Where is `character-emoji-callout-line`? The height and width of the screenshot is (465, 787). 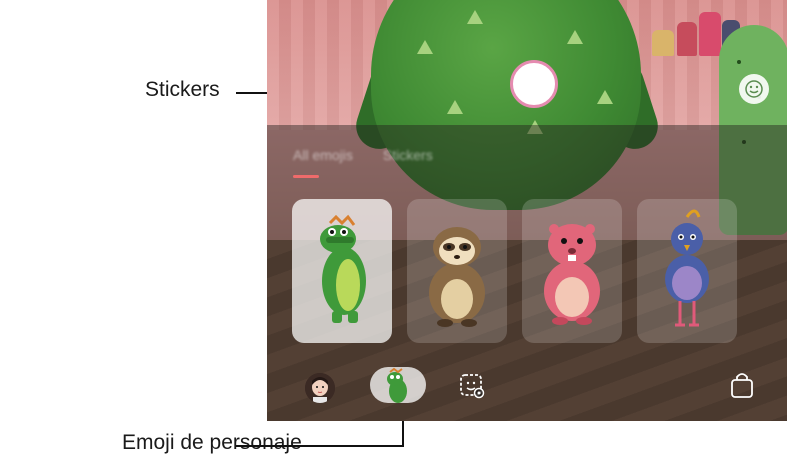 character-emoji-callout-line is located at coordinates (320, 446).